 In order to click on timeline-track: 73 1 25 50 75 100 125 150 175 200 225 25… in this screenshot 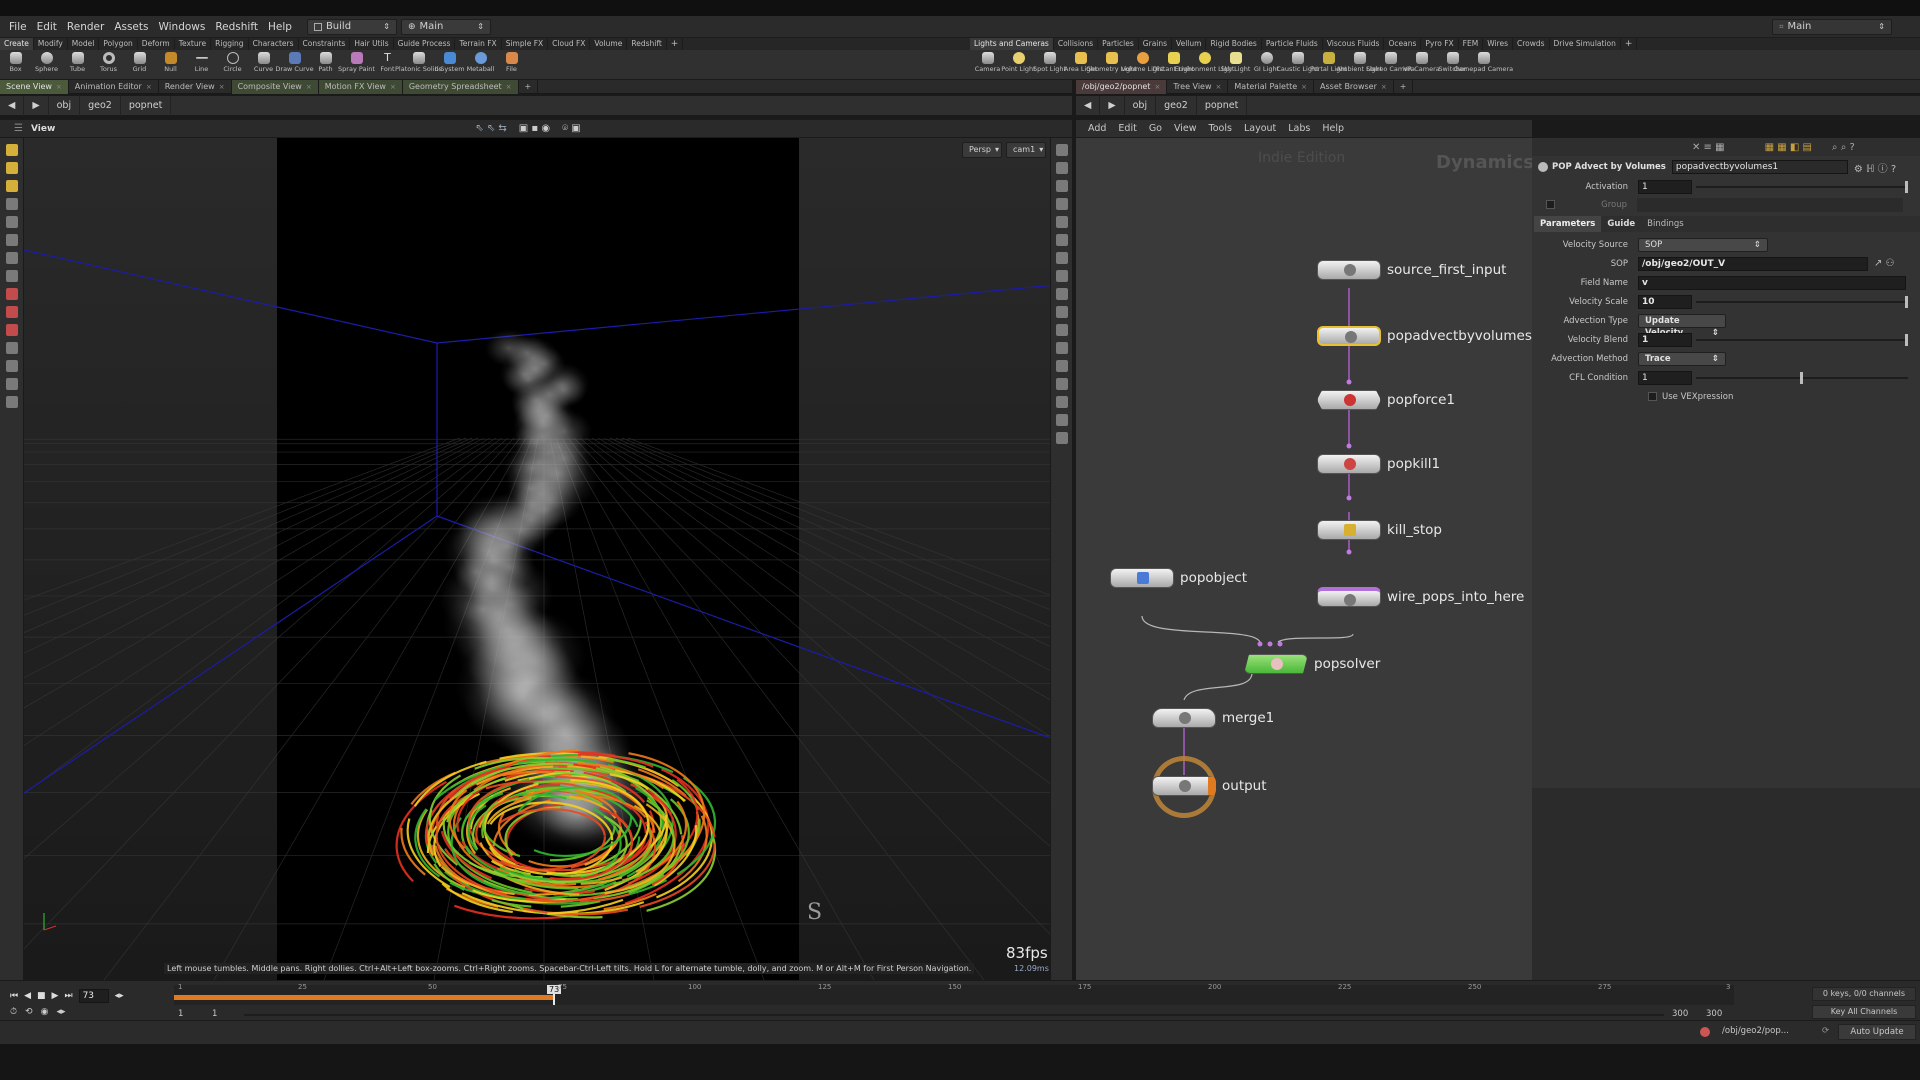, I will do `click(954, 994)`.